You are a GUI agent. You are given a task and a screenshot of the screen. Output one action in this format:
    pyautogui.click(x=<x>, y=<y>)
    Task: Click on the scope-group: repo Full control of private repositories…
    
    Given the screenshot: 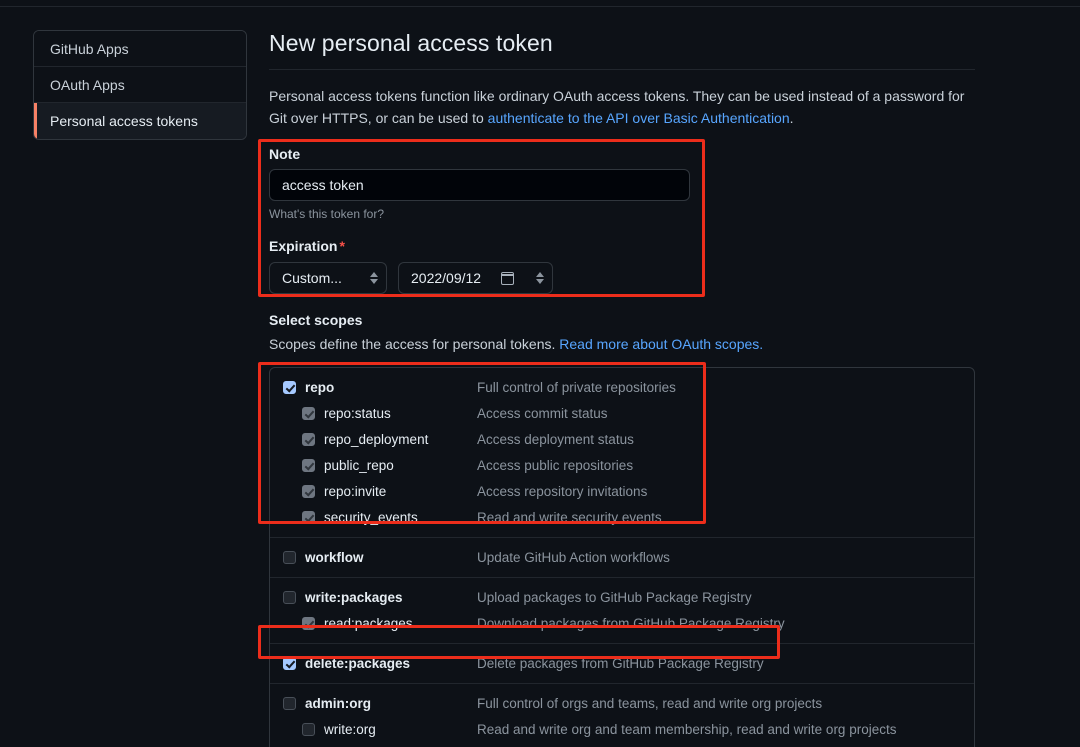 What is the action you would take?
    pyautogui.click(x=622, y=453)
    